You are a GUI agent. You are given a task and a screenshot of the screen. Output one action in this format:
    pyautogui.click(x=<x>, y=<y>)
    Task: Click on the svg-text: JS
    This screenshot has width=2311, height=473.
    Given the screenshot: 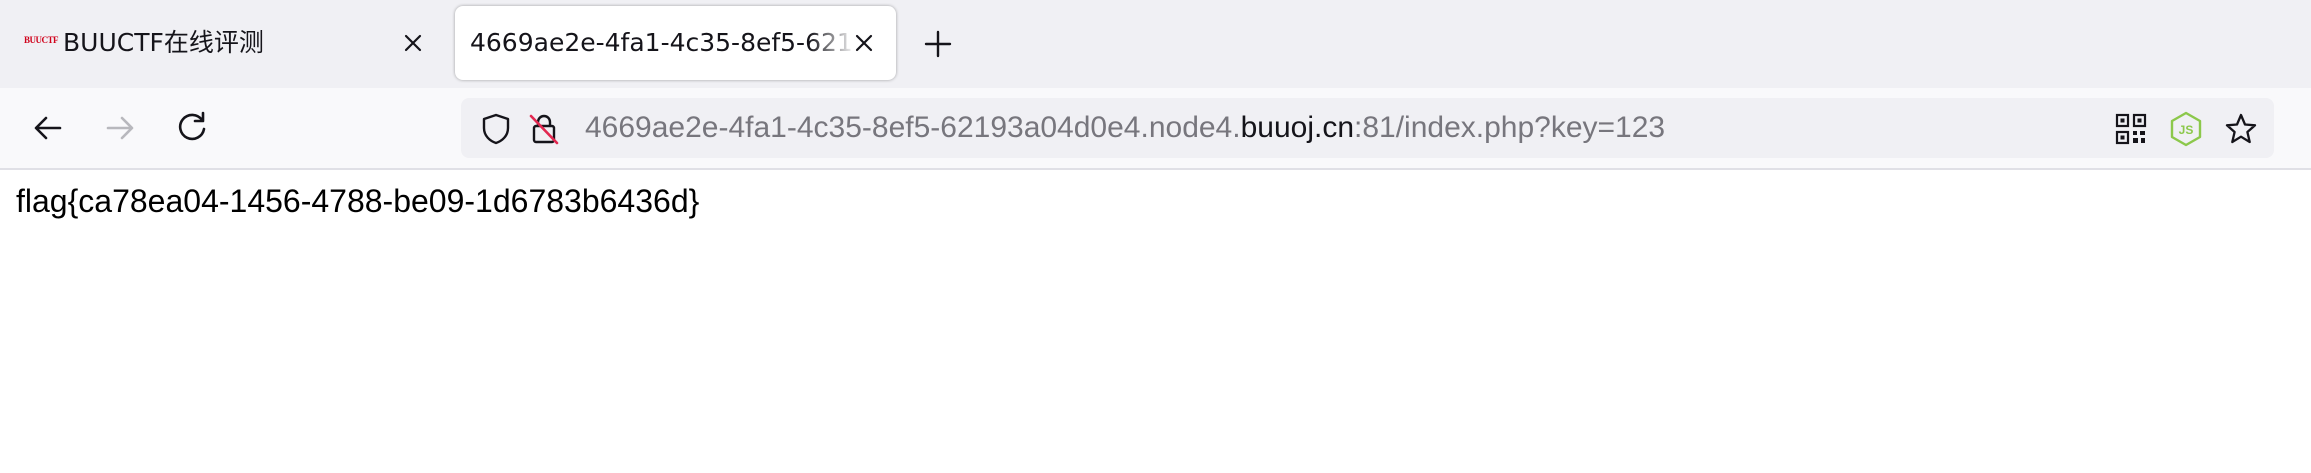 What is the action you would take?
    pyautogui.click(x=2186, y=130)
    